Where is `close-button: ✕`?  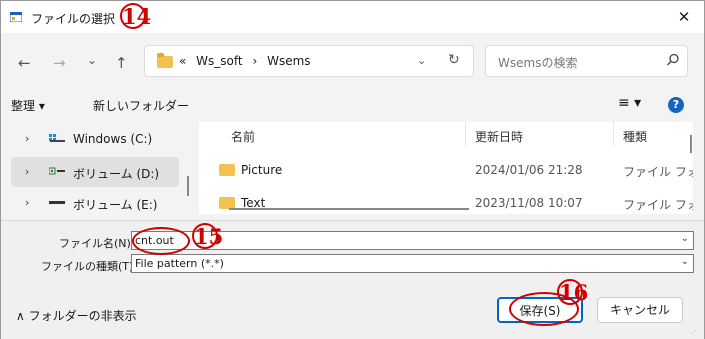
close-button: ✕ is located at coordinates (684, 17).